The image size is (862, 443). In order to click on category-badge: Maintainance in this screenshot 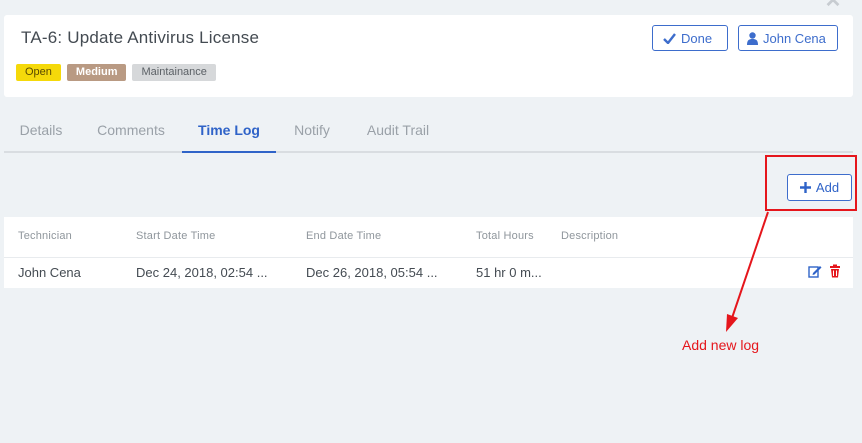, I will do `click(174, 72)`.